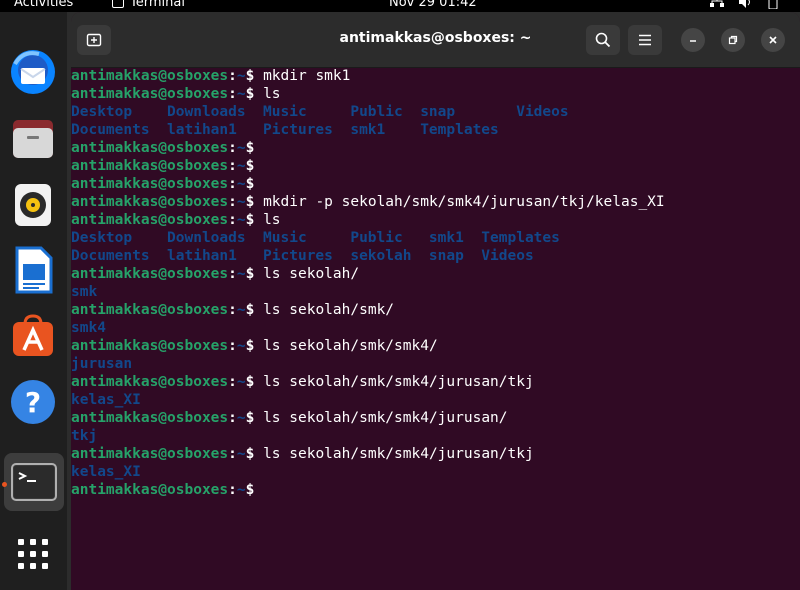 The height and width of the screenshot is (590, 800). I want to click on search-icon, so click(603, 40).